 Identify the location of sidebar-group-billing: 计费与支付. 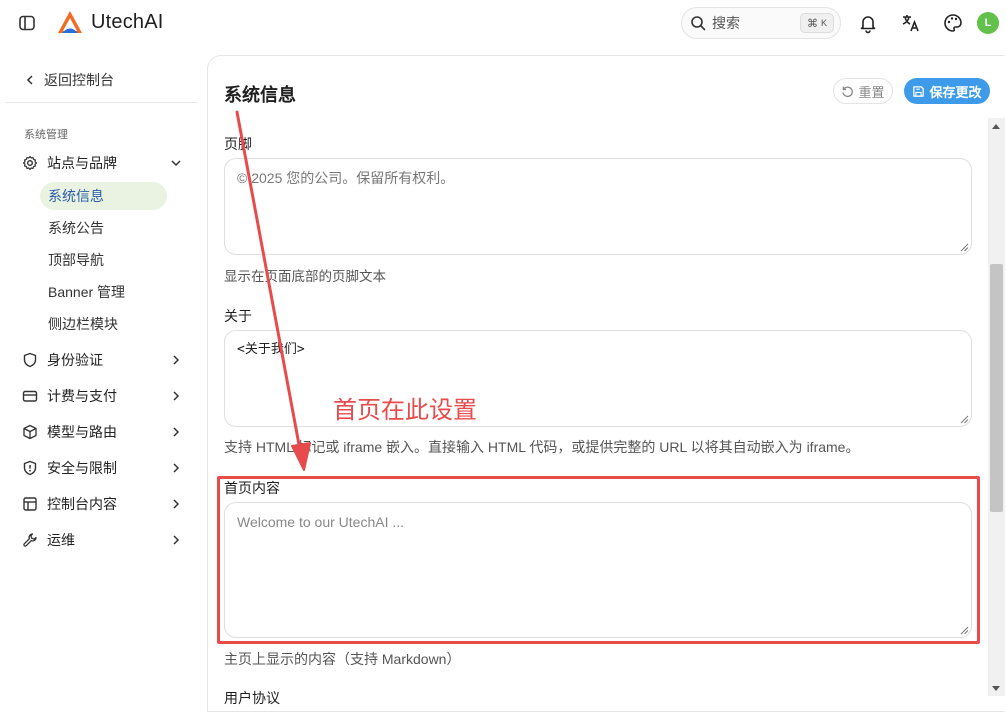
(102, 396).